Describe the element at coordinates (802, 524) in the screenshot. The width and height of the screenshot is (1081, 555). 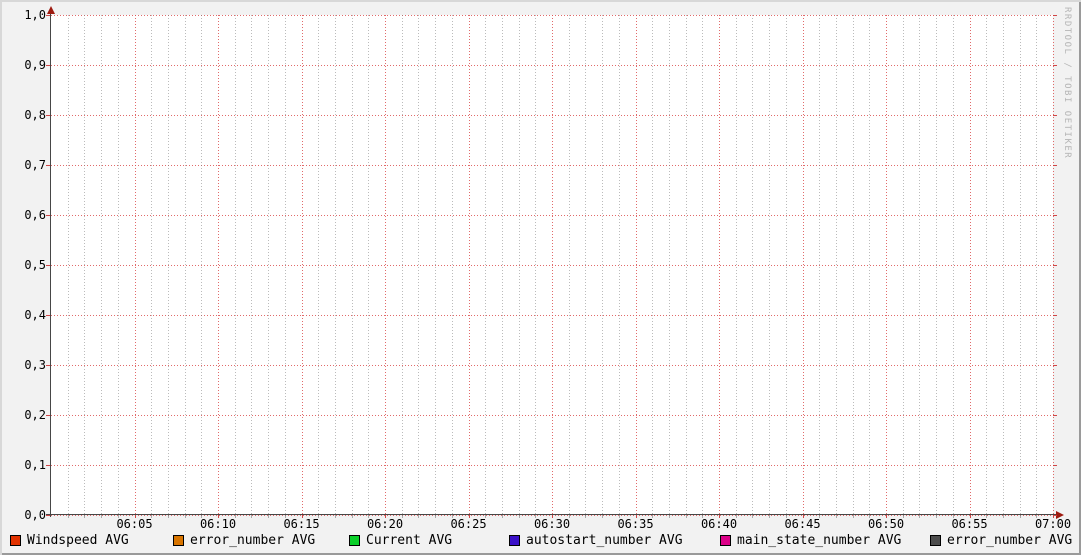
I see `x-axis-label: 06:45` at that location.